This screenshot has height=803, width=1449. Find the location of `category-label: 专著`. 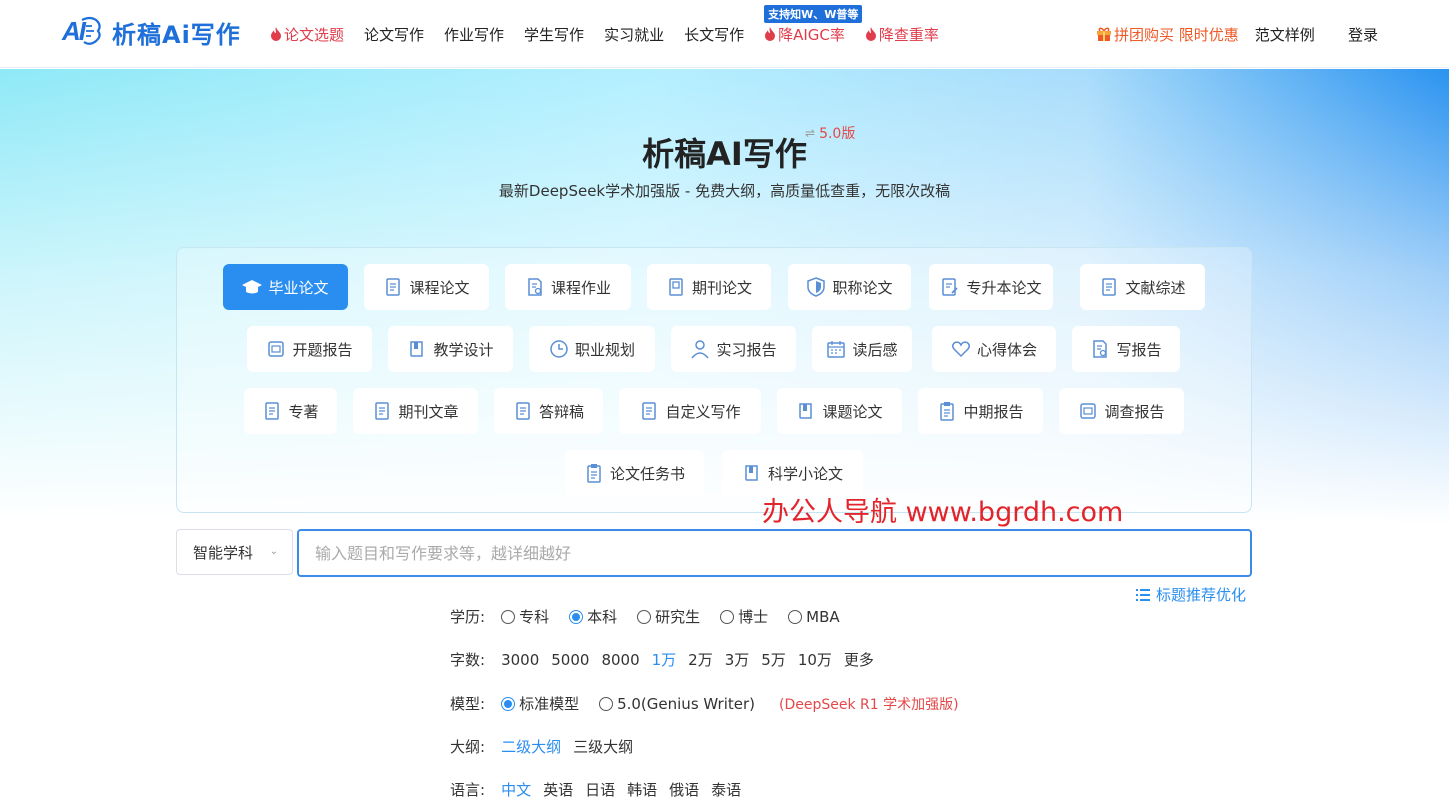

category-label: 专著 is located at coordinates (303, 411).